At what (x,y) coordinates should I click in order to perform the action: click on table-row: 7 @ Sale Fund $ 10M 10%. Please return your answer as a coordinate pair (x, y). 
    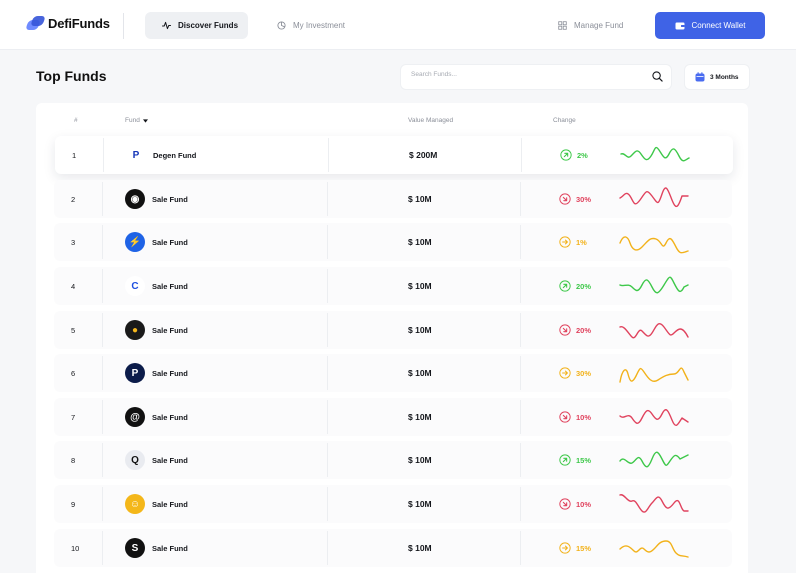
    Looking at the image, I should click on (393, 417).